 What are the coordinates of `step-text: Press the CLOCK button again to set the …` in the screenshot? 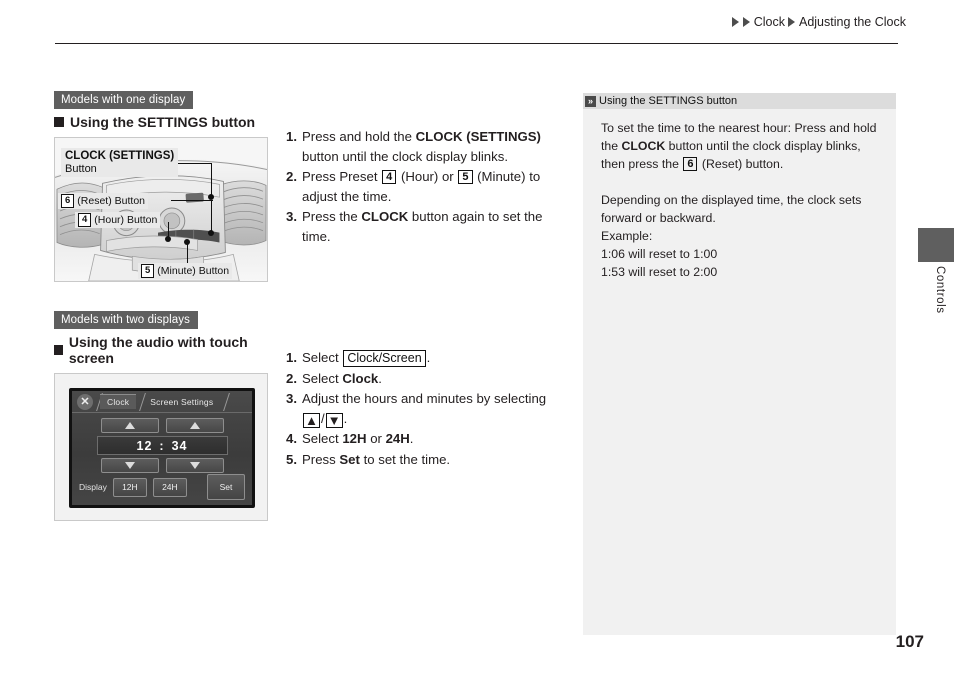 It's located at (422, 226).